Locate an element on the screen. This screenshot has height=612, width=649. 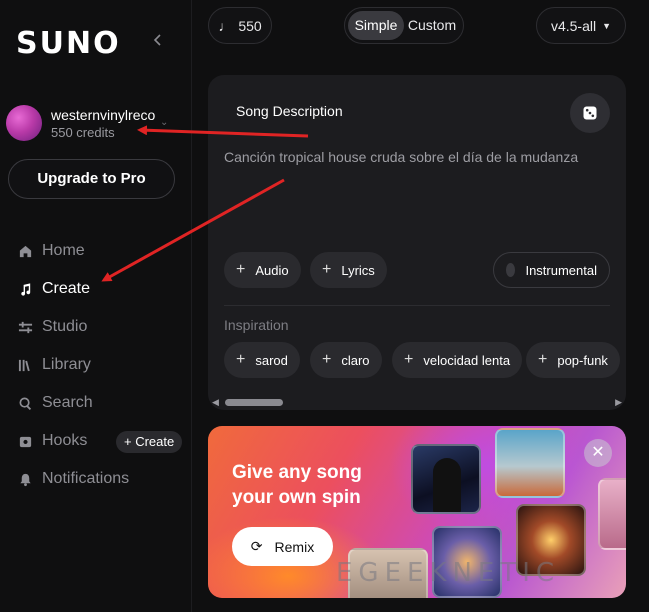
inspiration-tag: + pop-funk is located at coordinates (573, 360).